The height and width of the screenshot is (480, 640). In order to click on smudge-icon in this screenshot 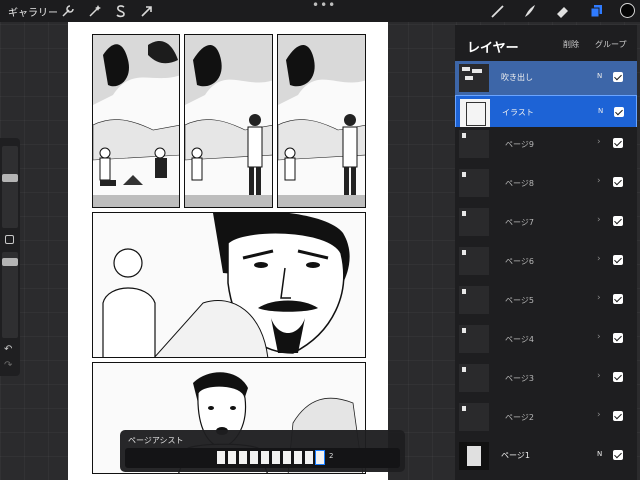, I will do `click(530, 11)`.